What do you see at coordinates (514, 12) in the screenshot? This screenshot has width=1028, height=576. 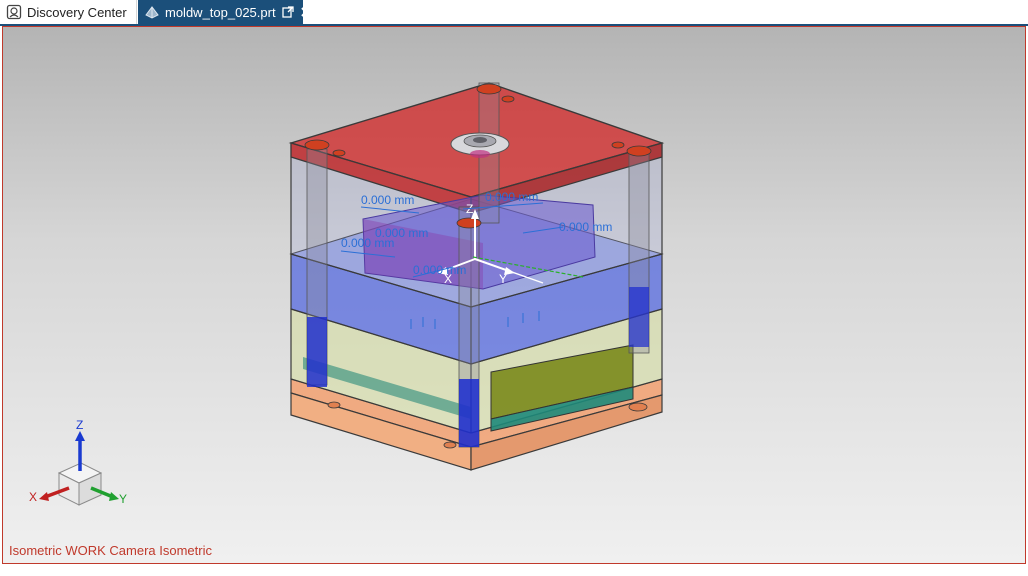 I see `tab-bar: Discovery Center moldw_top_025.prt` at bounding box center [514, 12].